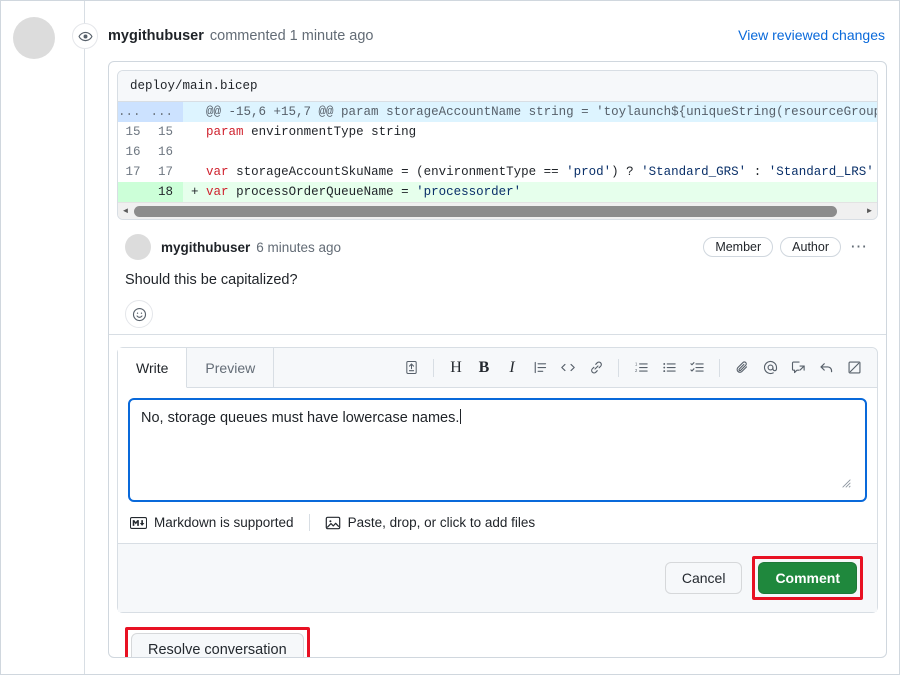 This screenshot has height=675, width=900. What do you see at coordinates (217, 645) in the screenshot?
I see `resolve-conversation-button: Resolve conversation` at bounding box center [217, 645].